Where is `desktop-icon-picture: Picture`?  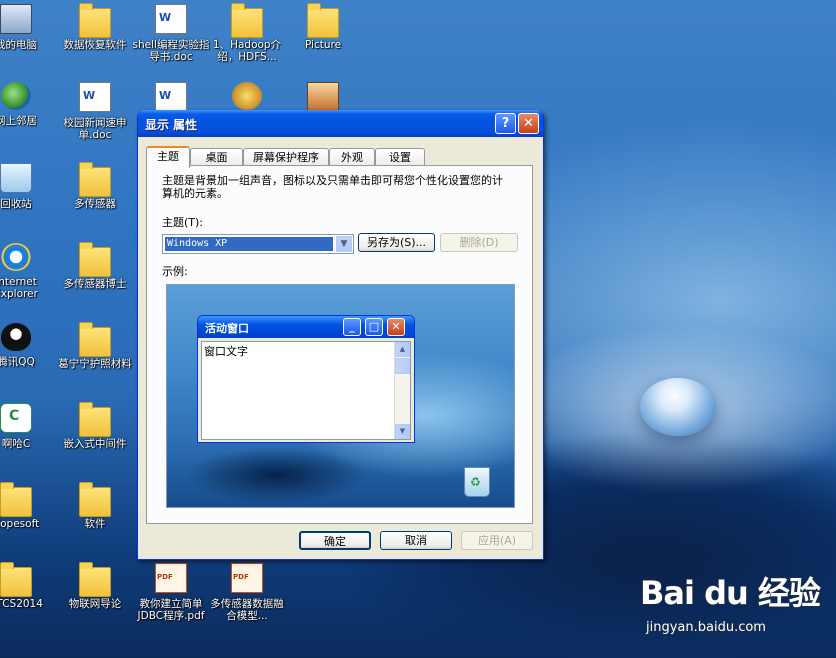 desktop-icon-picture: Picture is located at coordinates (323, 27).